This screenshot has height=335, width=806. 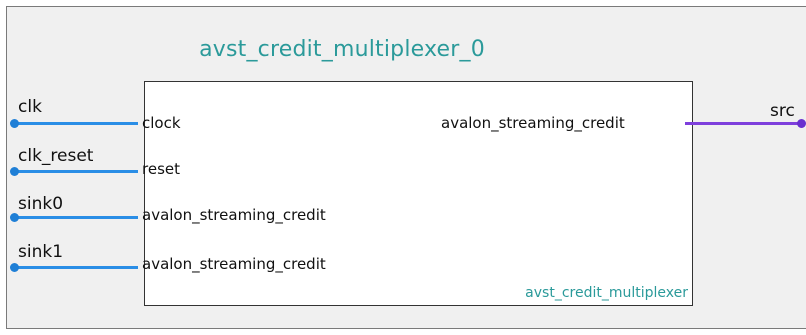 What do you see at coordinates (14, 171) in the screenshot?
I see `connection-point-clk-reset` at bounding box center [14, 171].